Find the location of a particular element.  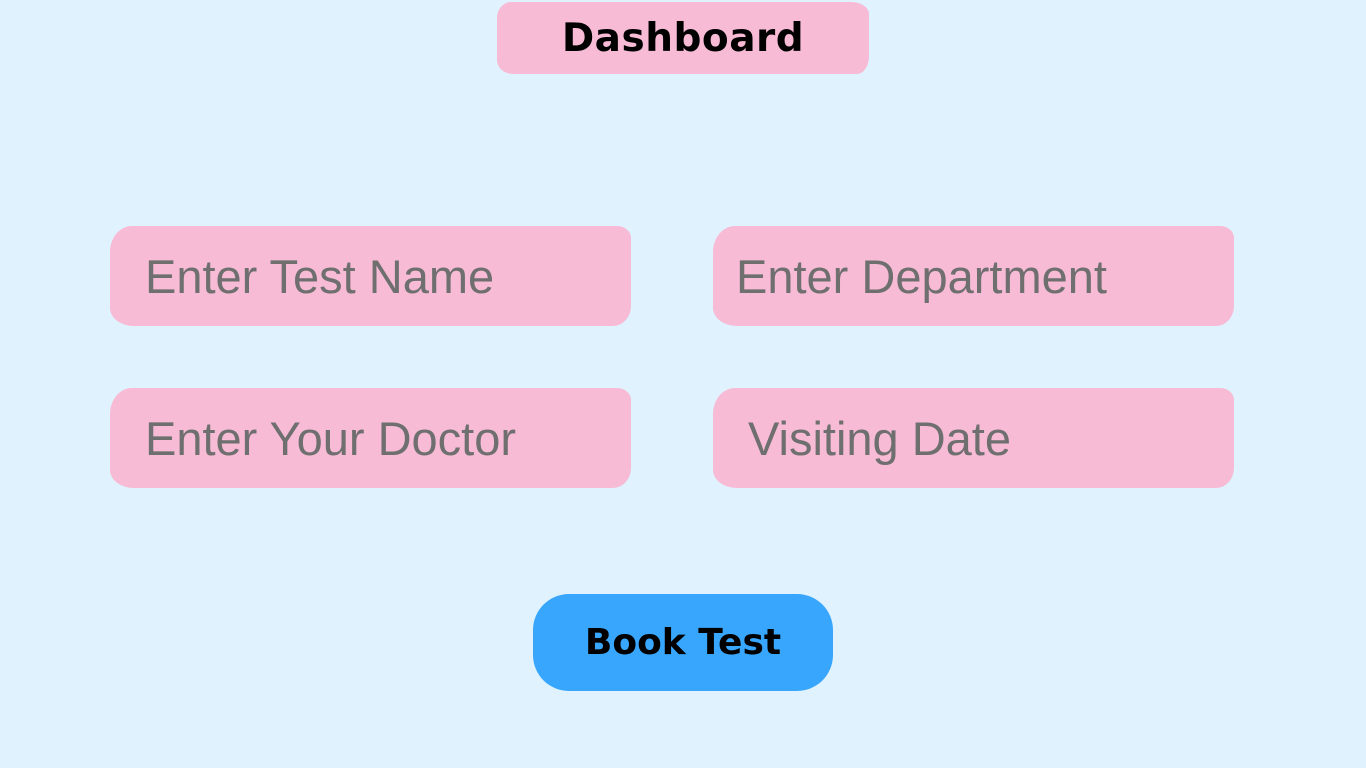

page-title: Dashboard is located at coordinates (683, 38).